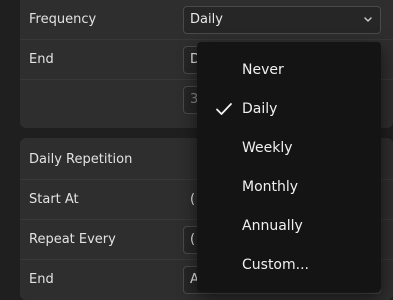  What do you see at coordinates (72, 239) in the screenshot?
I see `repeat-every-label: Repeat Every` at bounding box center [72, 239].